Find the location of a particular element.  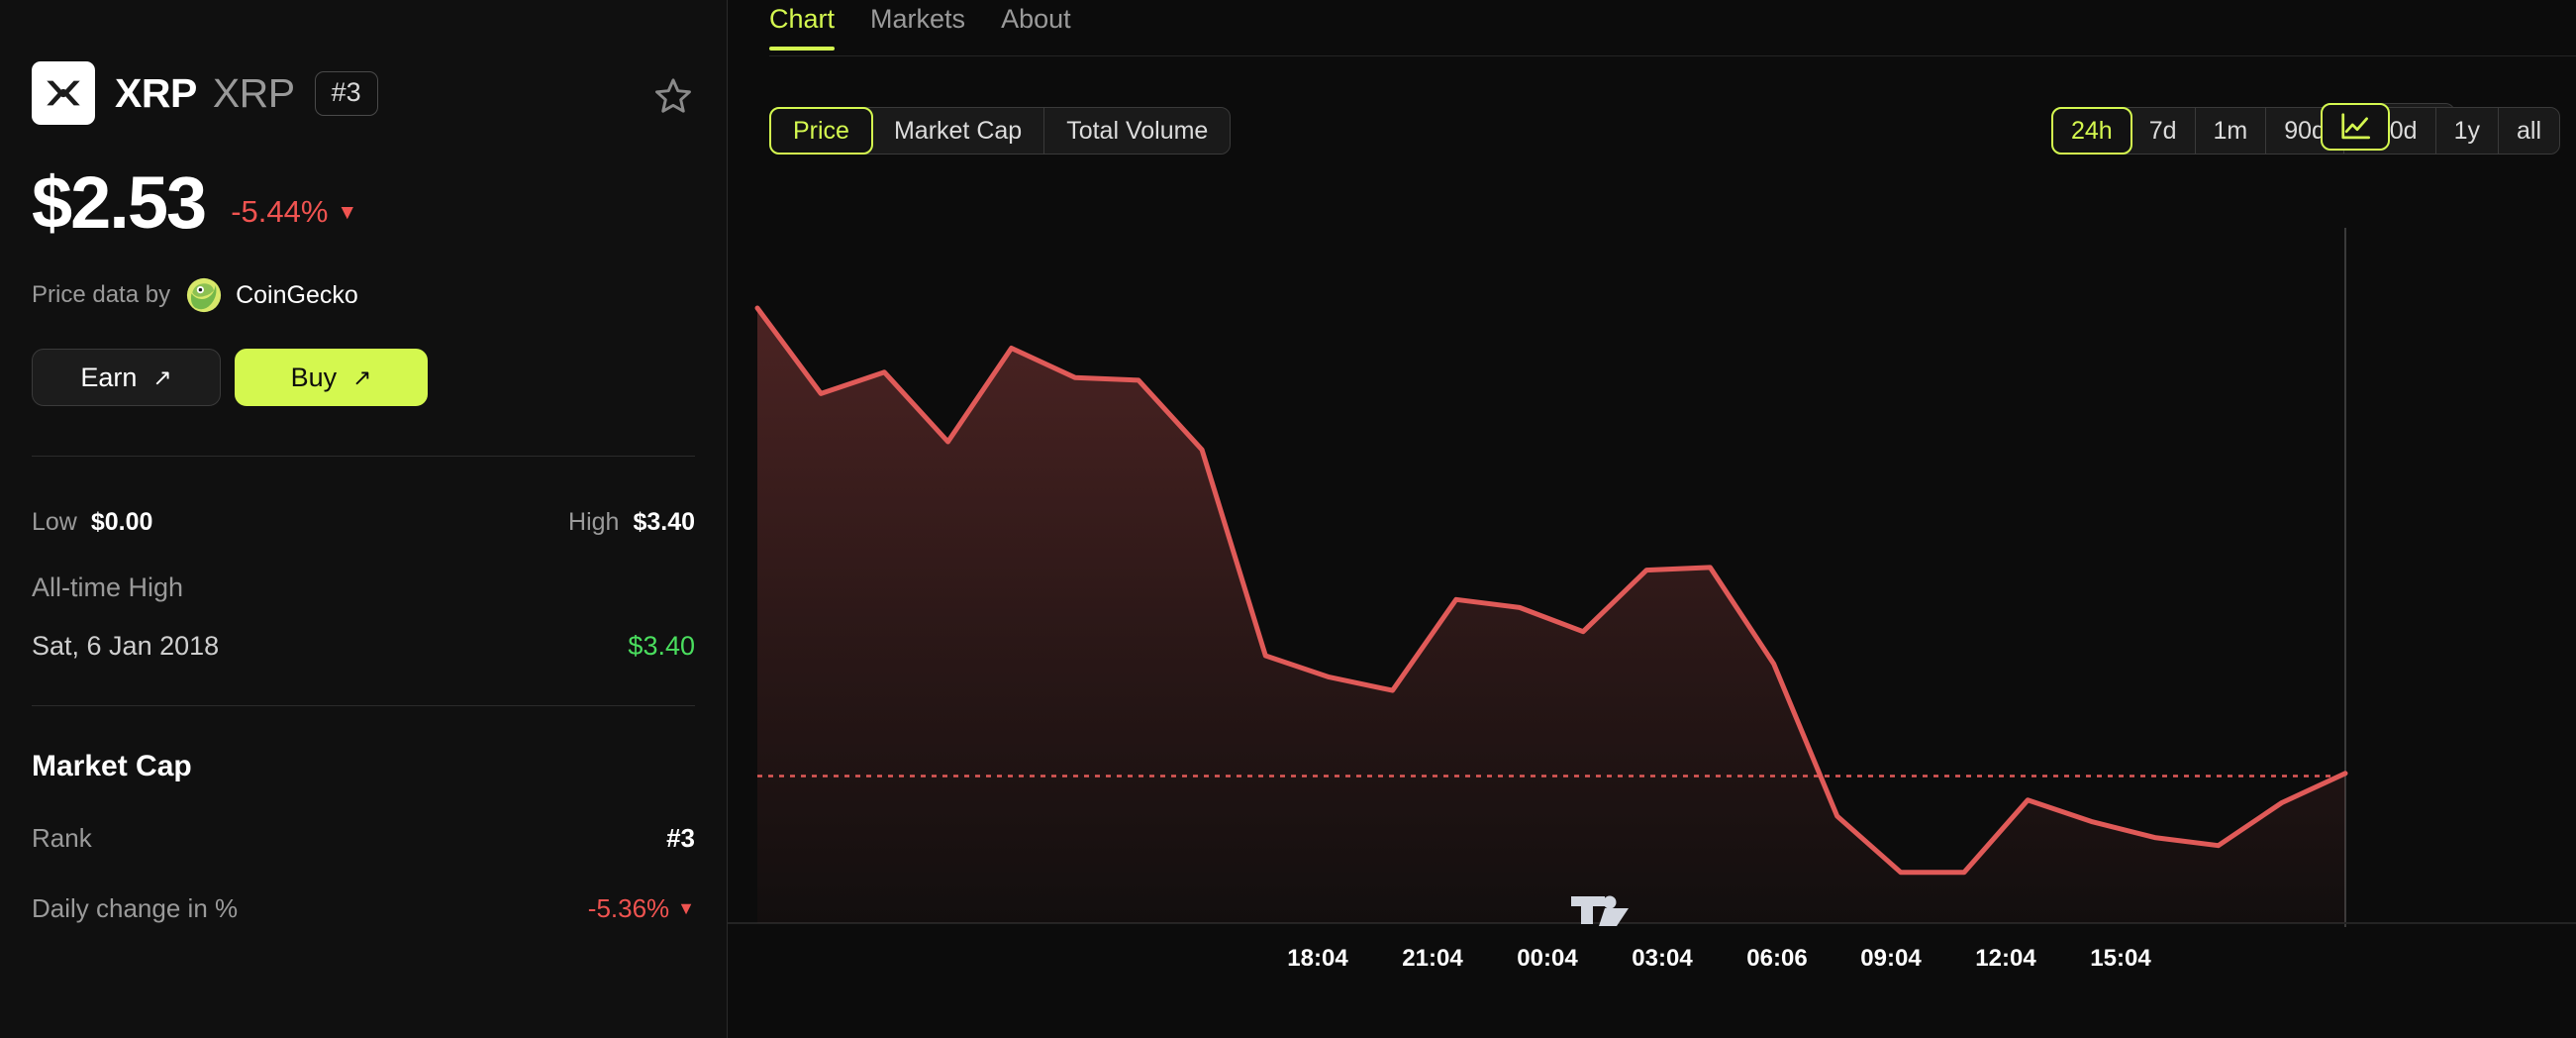

rank-label: Rank is located at coordinates (62, 838).